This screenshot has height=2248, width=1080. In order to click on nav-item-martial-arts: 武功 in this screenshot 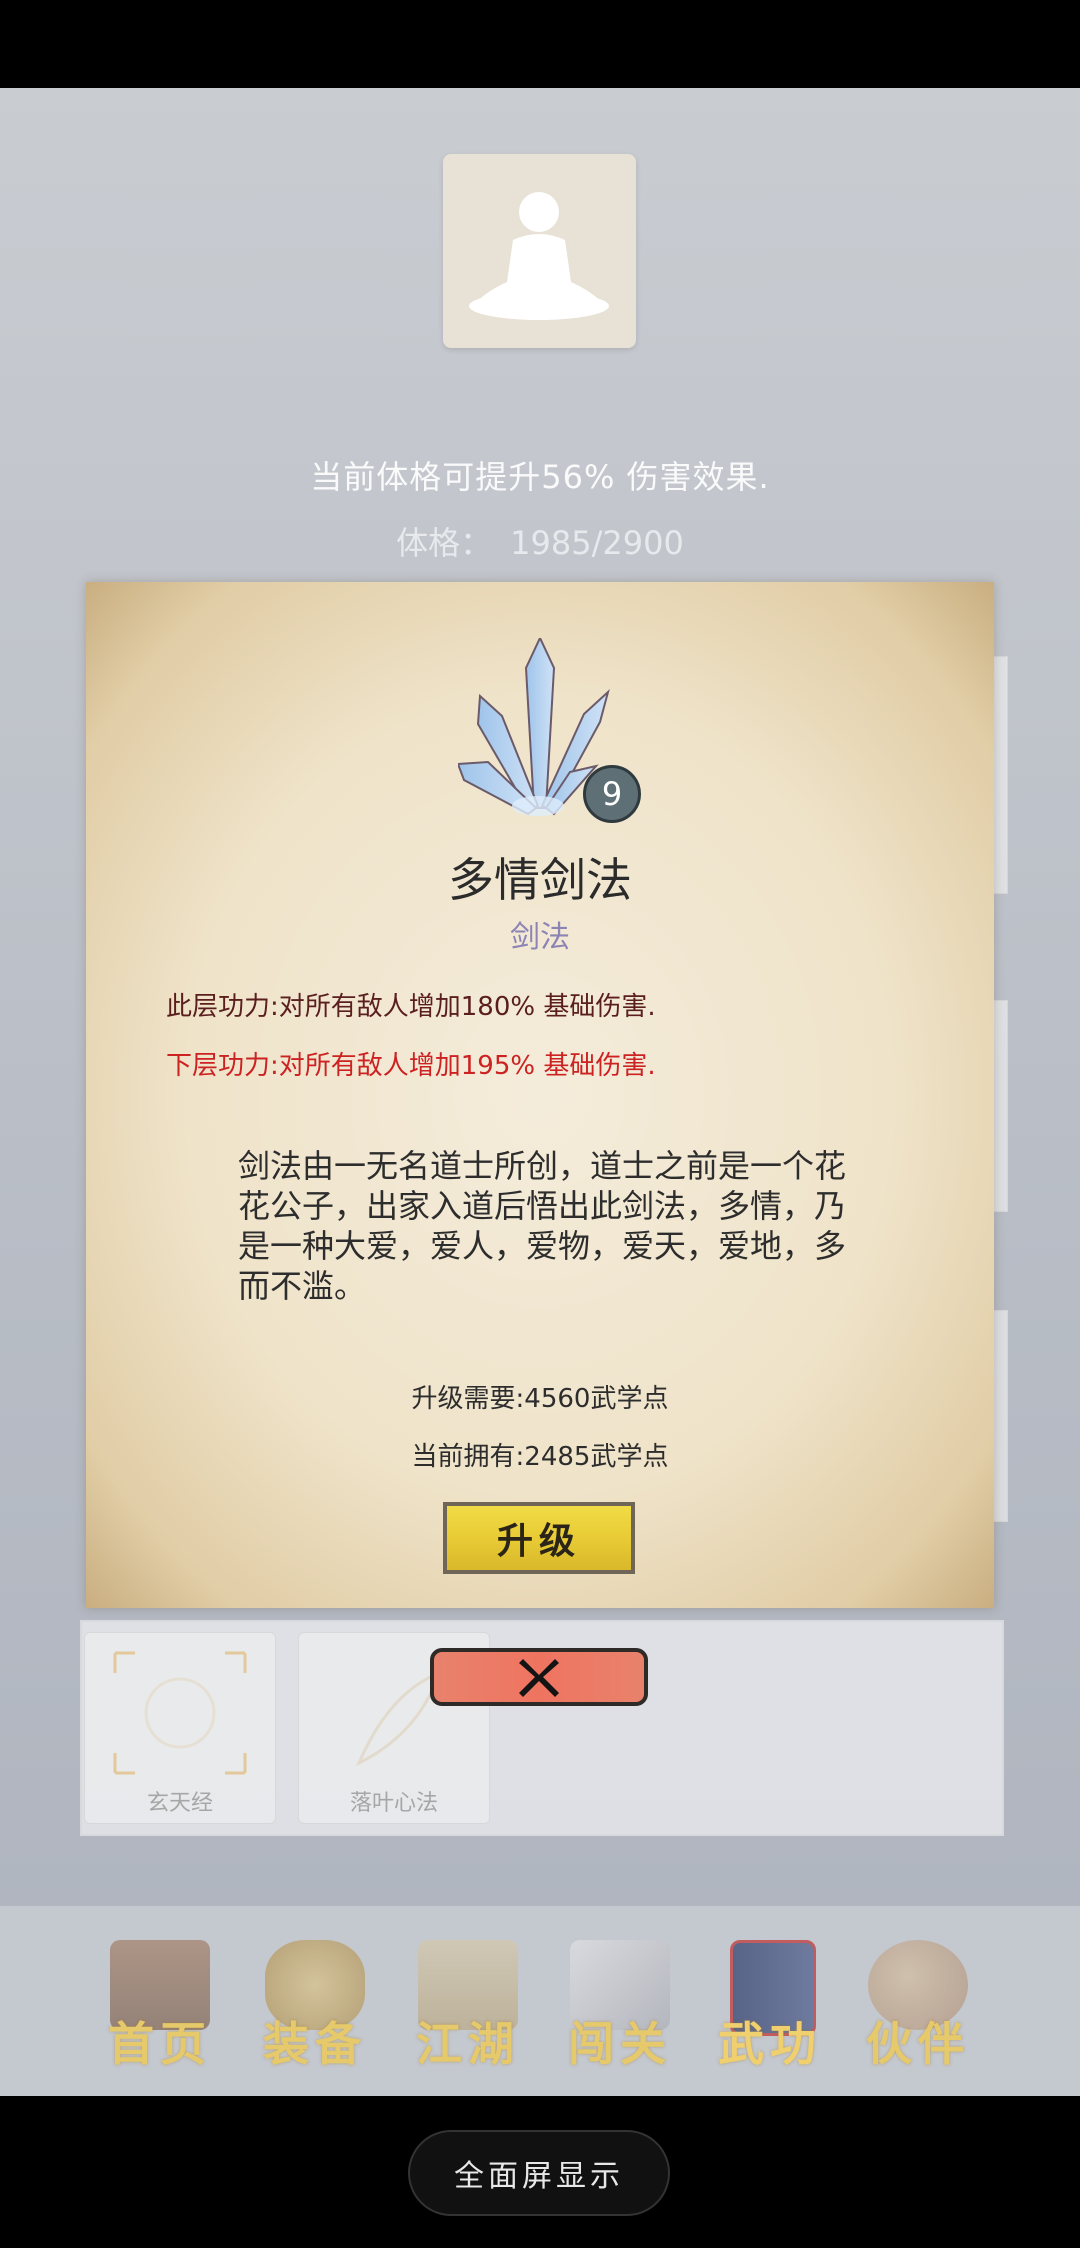, I will do `click(770, 2006)`.